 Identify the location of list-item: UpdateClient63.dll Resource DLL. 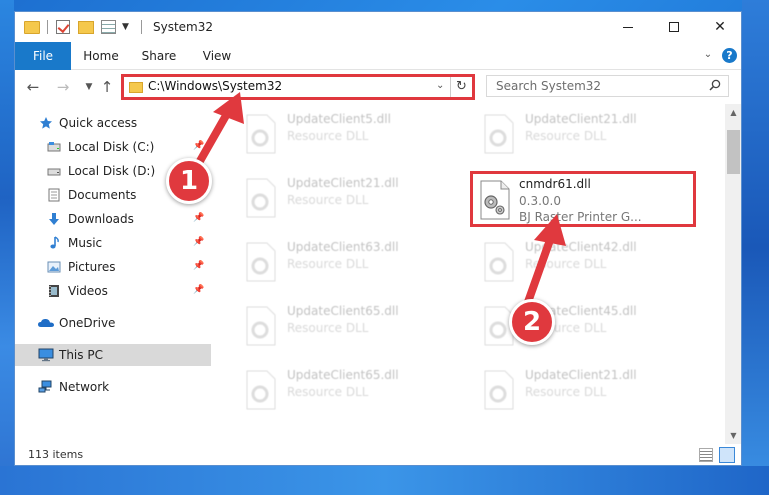
(350, 263).